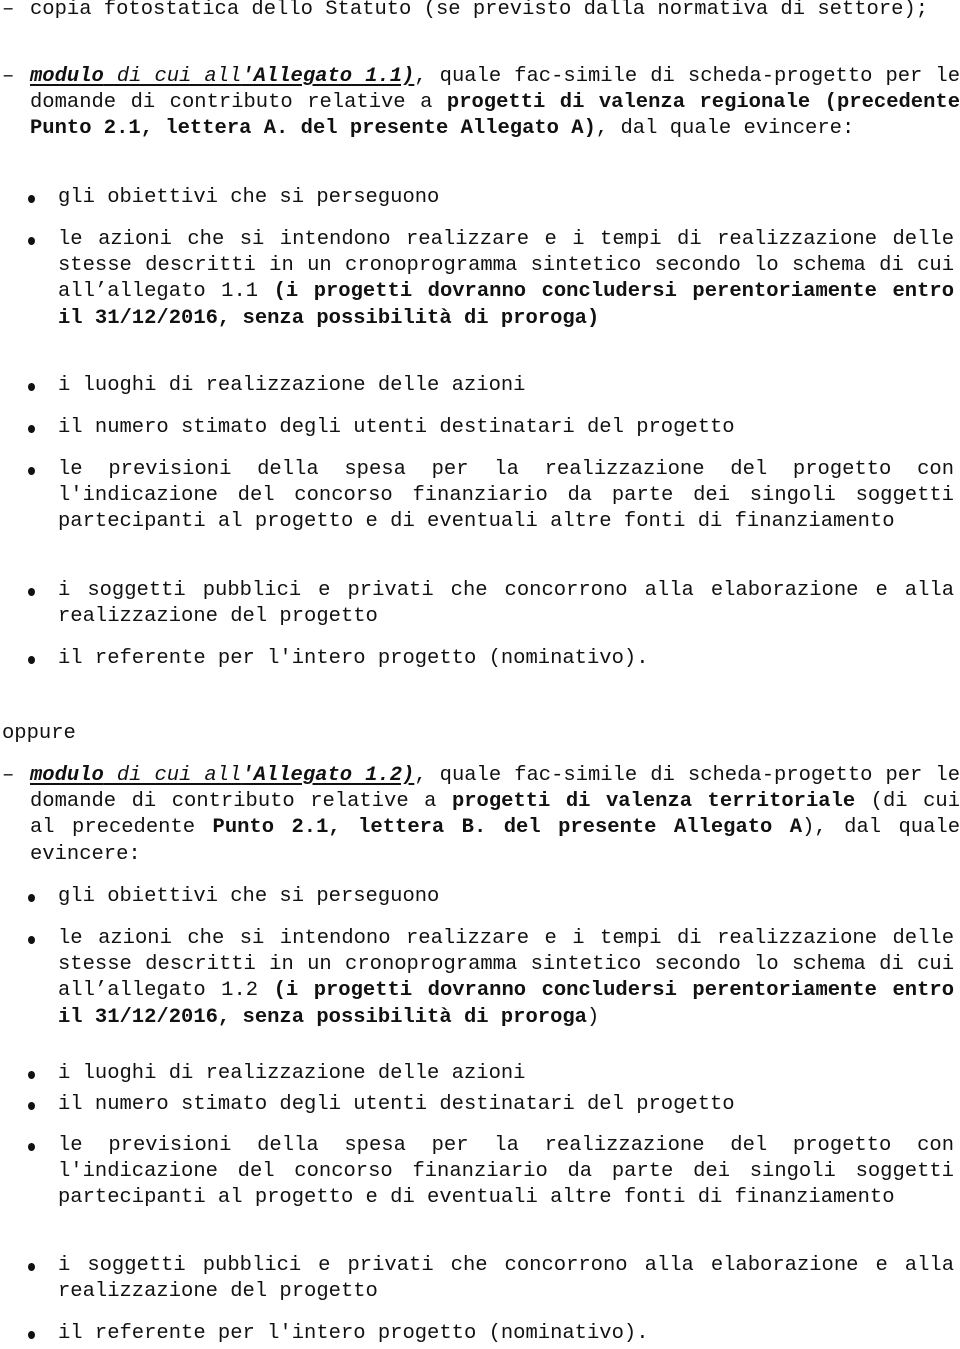 This screenshot has width=960, height=1349. I want to click on module-2-link: modulo di cui all'Allegato 1.2), so click(222, 775).